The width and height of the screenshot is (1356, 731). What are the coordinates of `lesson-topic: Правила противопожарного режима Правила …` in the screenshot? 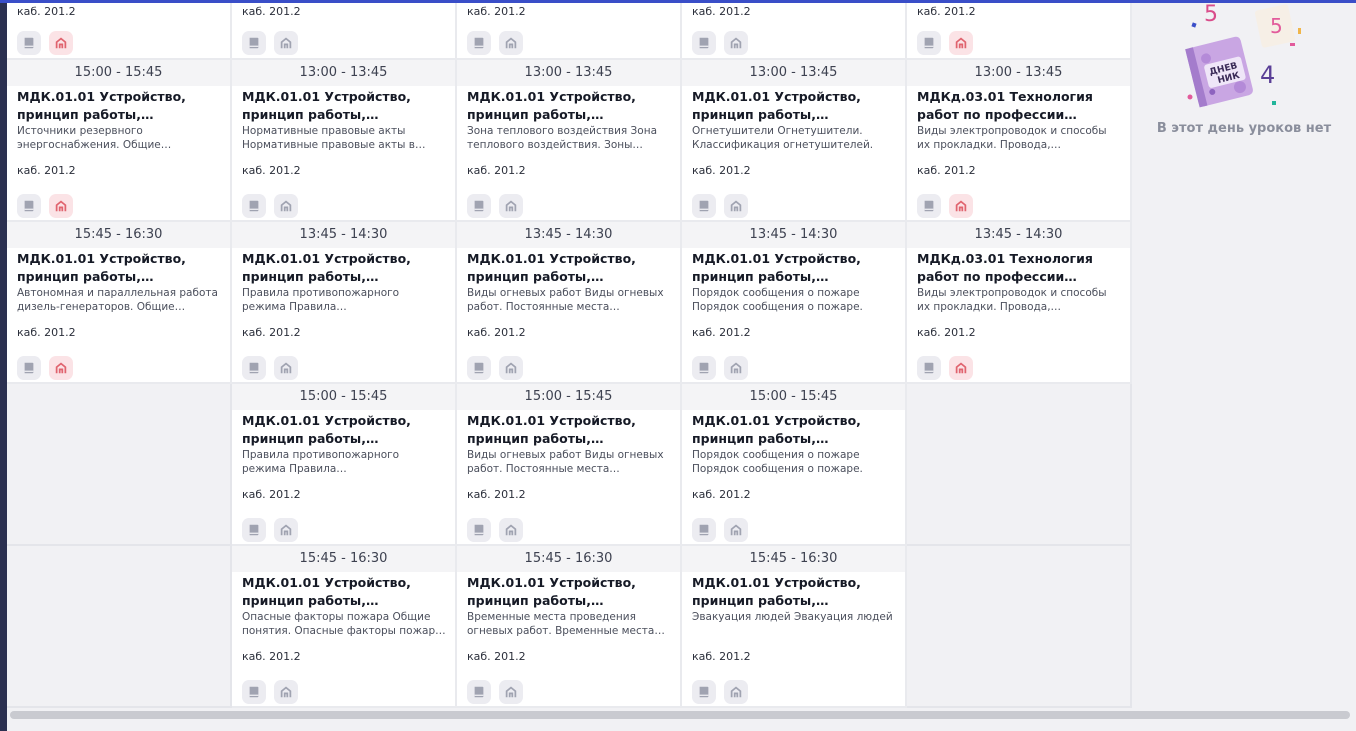 It's located at (321, 462).